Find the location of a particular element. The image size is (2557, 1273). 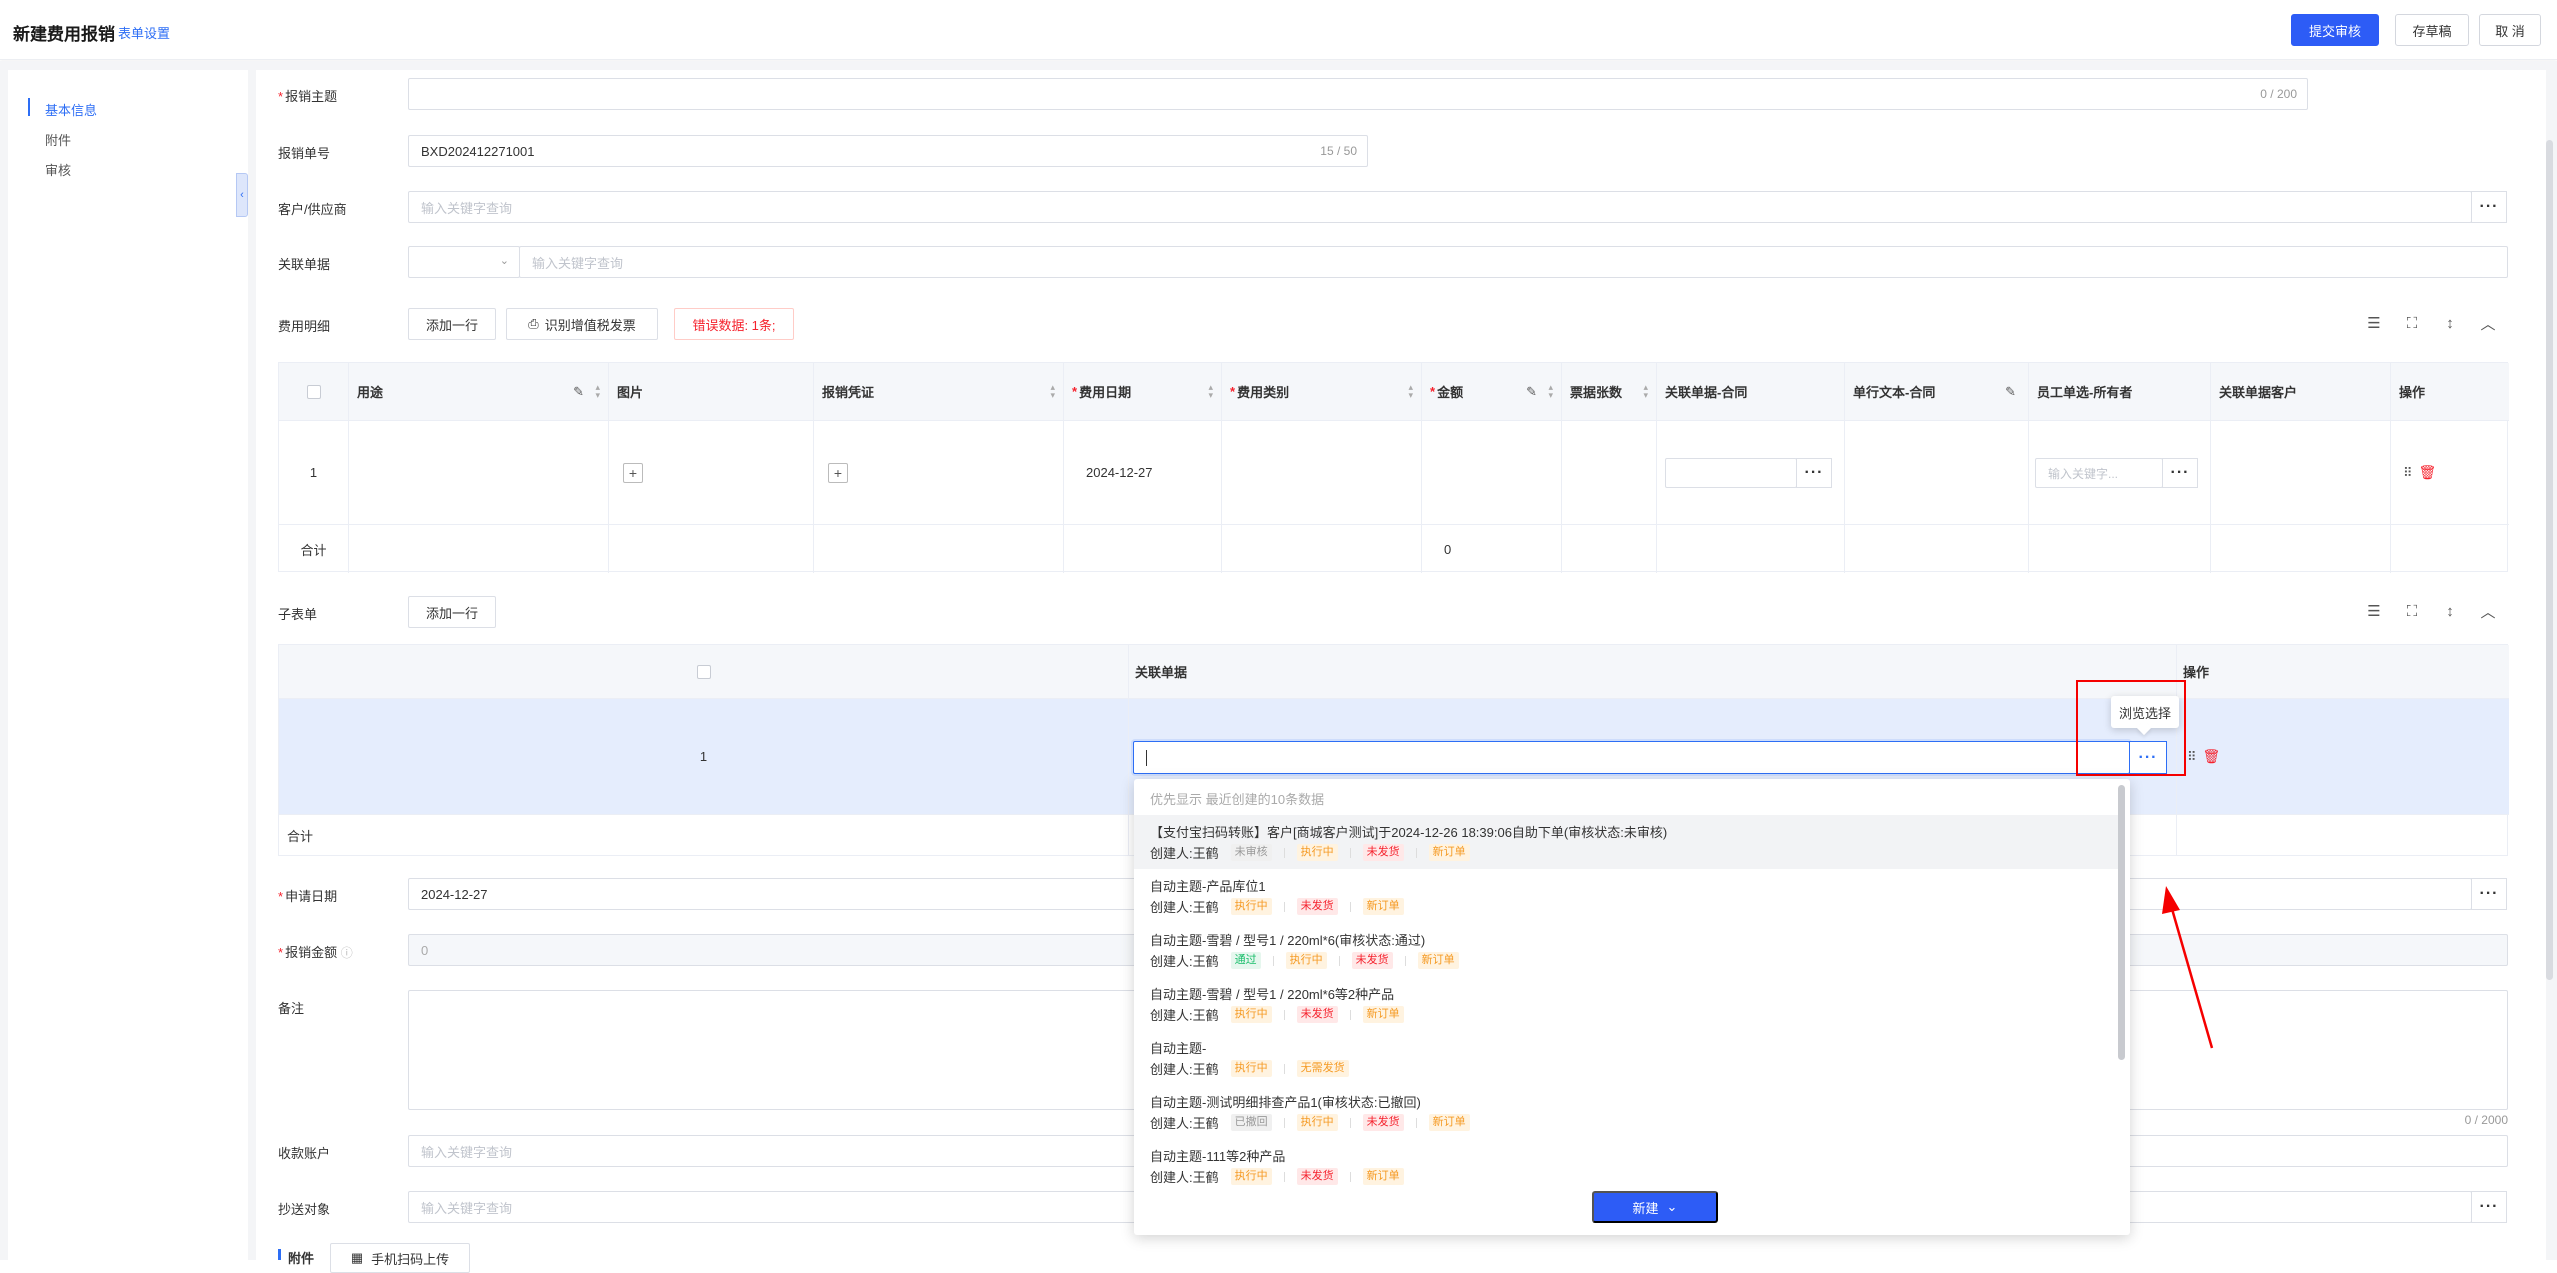

status-badge: 未发货 is located at coordinates (1383, 852).